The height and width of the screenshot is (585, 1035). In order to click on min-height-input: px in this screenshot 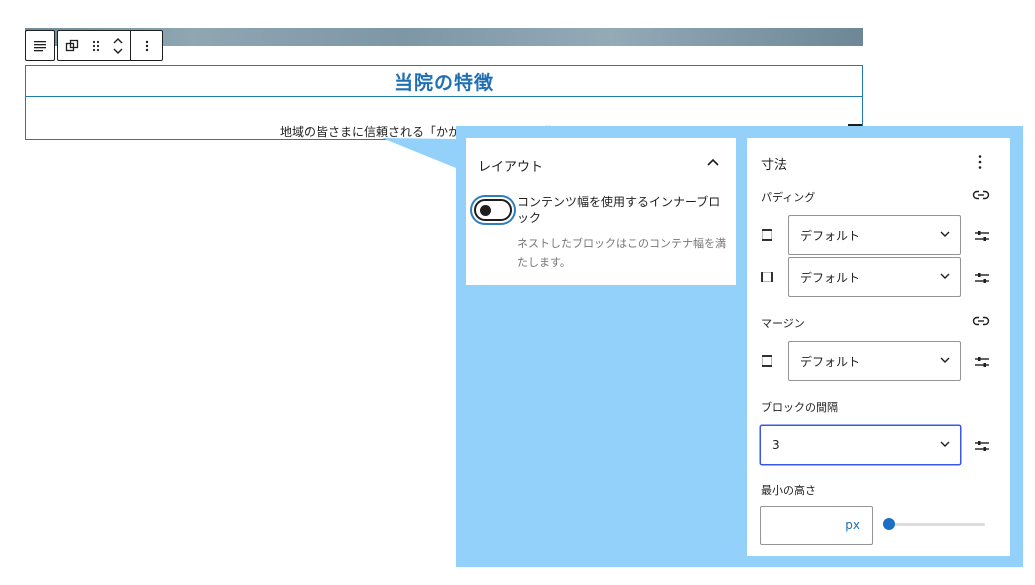, I will do `click(816, 525)`.